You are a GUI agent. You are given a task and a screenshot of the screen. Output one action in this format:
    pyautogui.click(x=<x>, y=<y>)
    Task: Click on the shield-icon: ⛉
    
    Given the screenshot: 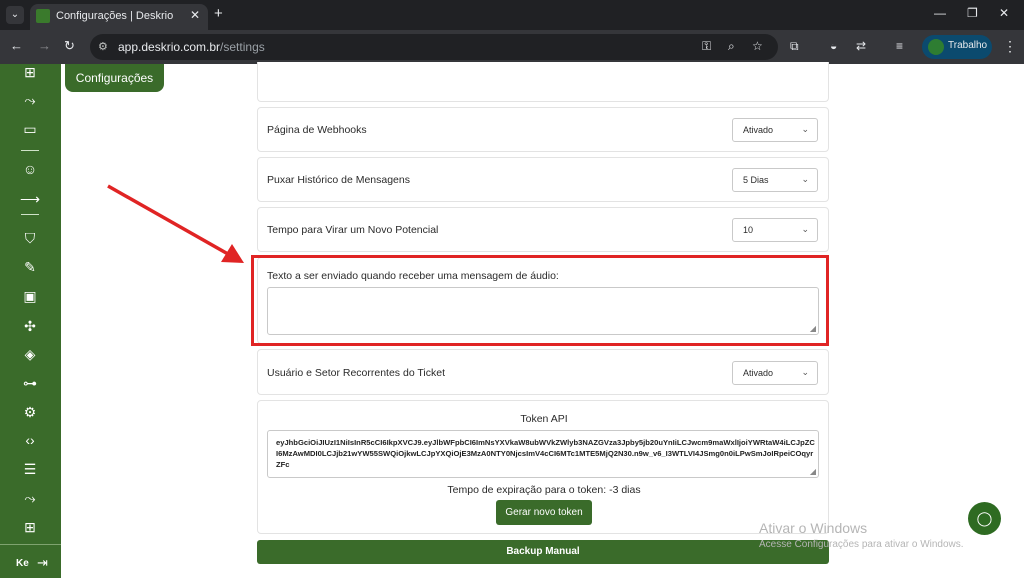 What is the action you would take?
    pyautogui.click(x=30, y=238)
    